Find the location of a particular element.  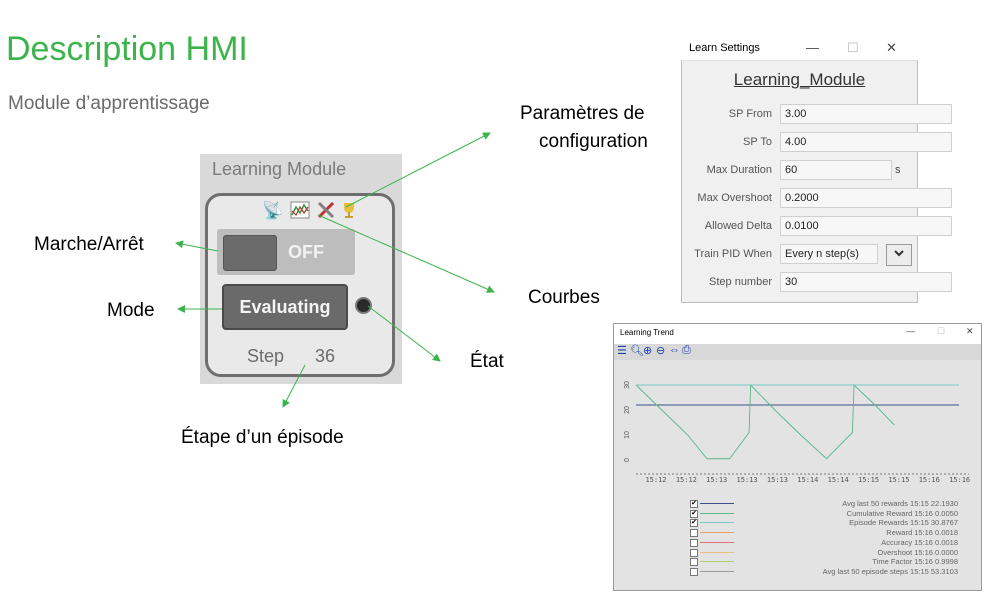

legend-label: Time Factor 15:16 0.9998 is located at coordinates (915, 562).